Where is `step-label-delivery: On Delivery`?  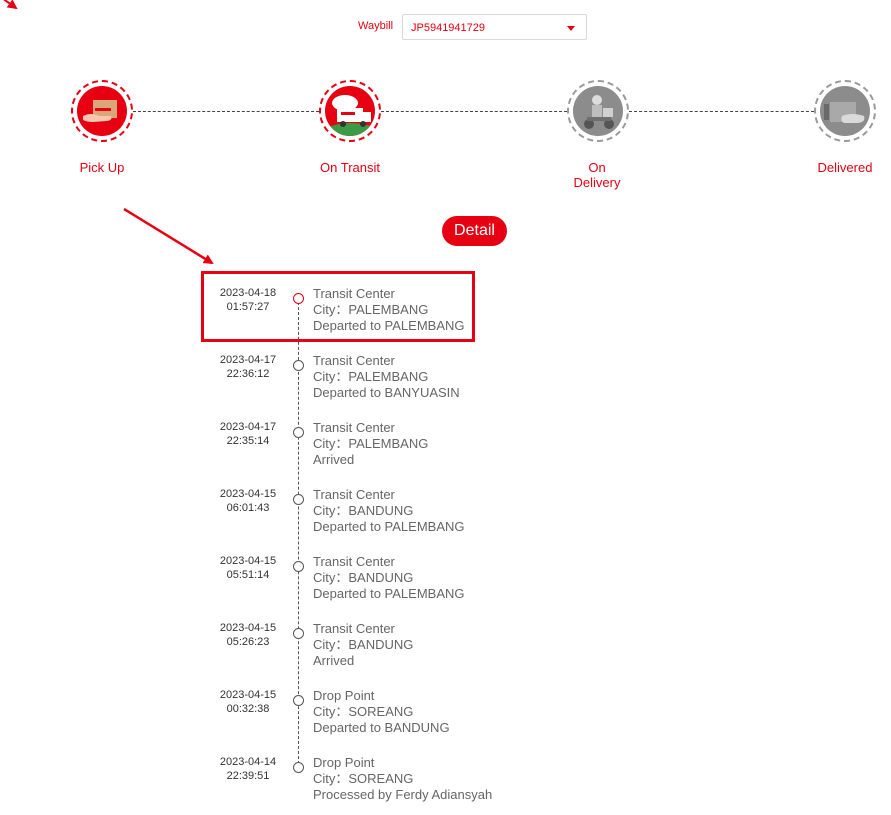 step-label-delivery: On Delivery is located at coordinates (597, 175).